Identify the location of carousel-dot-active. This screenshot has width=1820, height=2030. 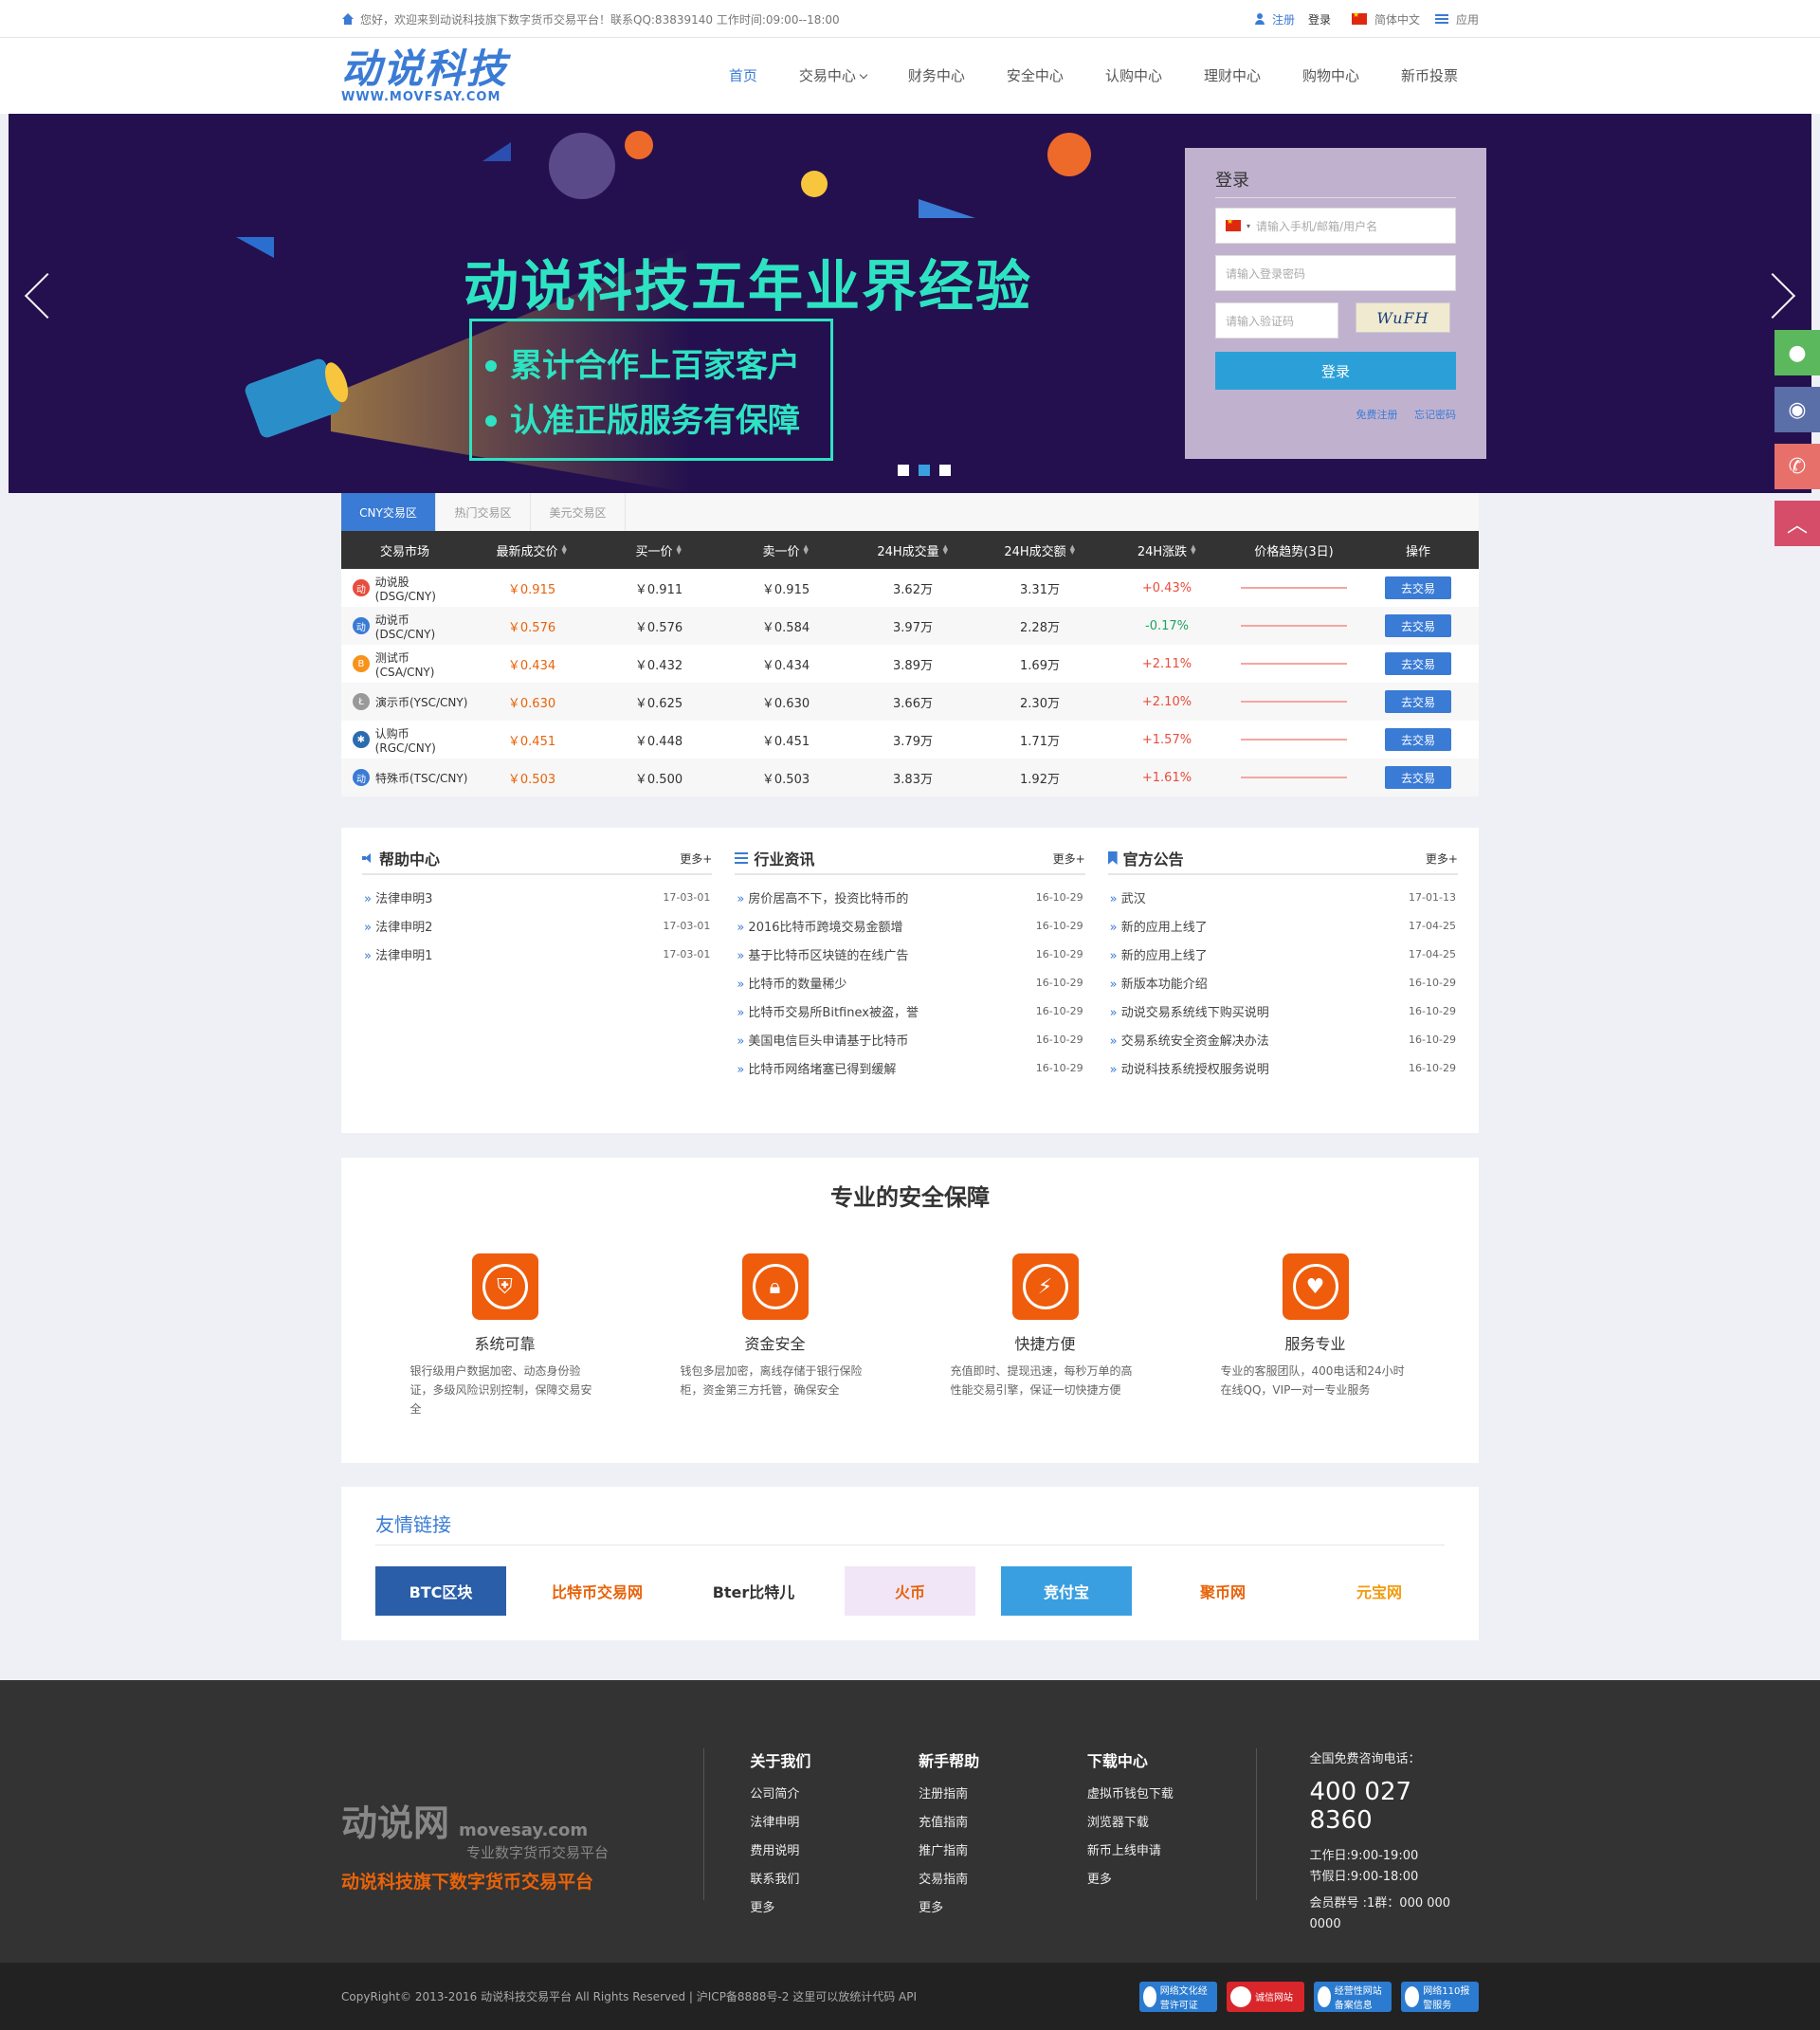
(924, 470).